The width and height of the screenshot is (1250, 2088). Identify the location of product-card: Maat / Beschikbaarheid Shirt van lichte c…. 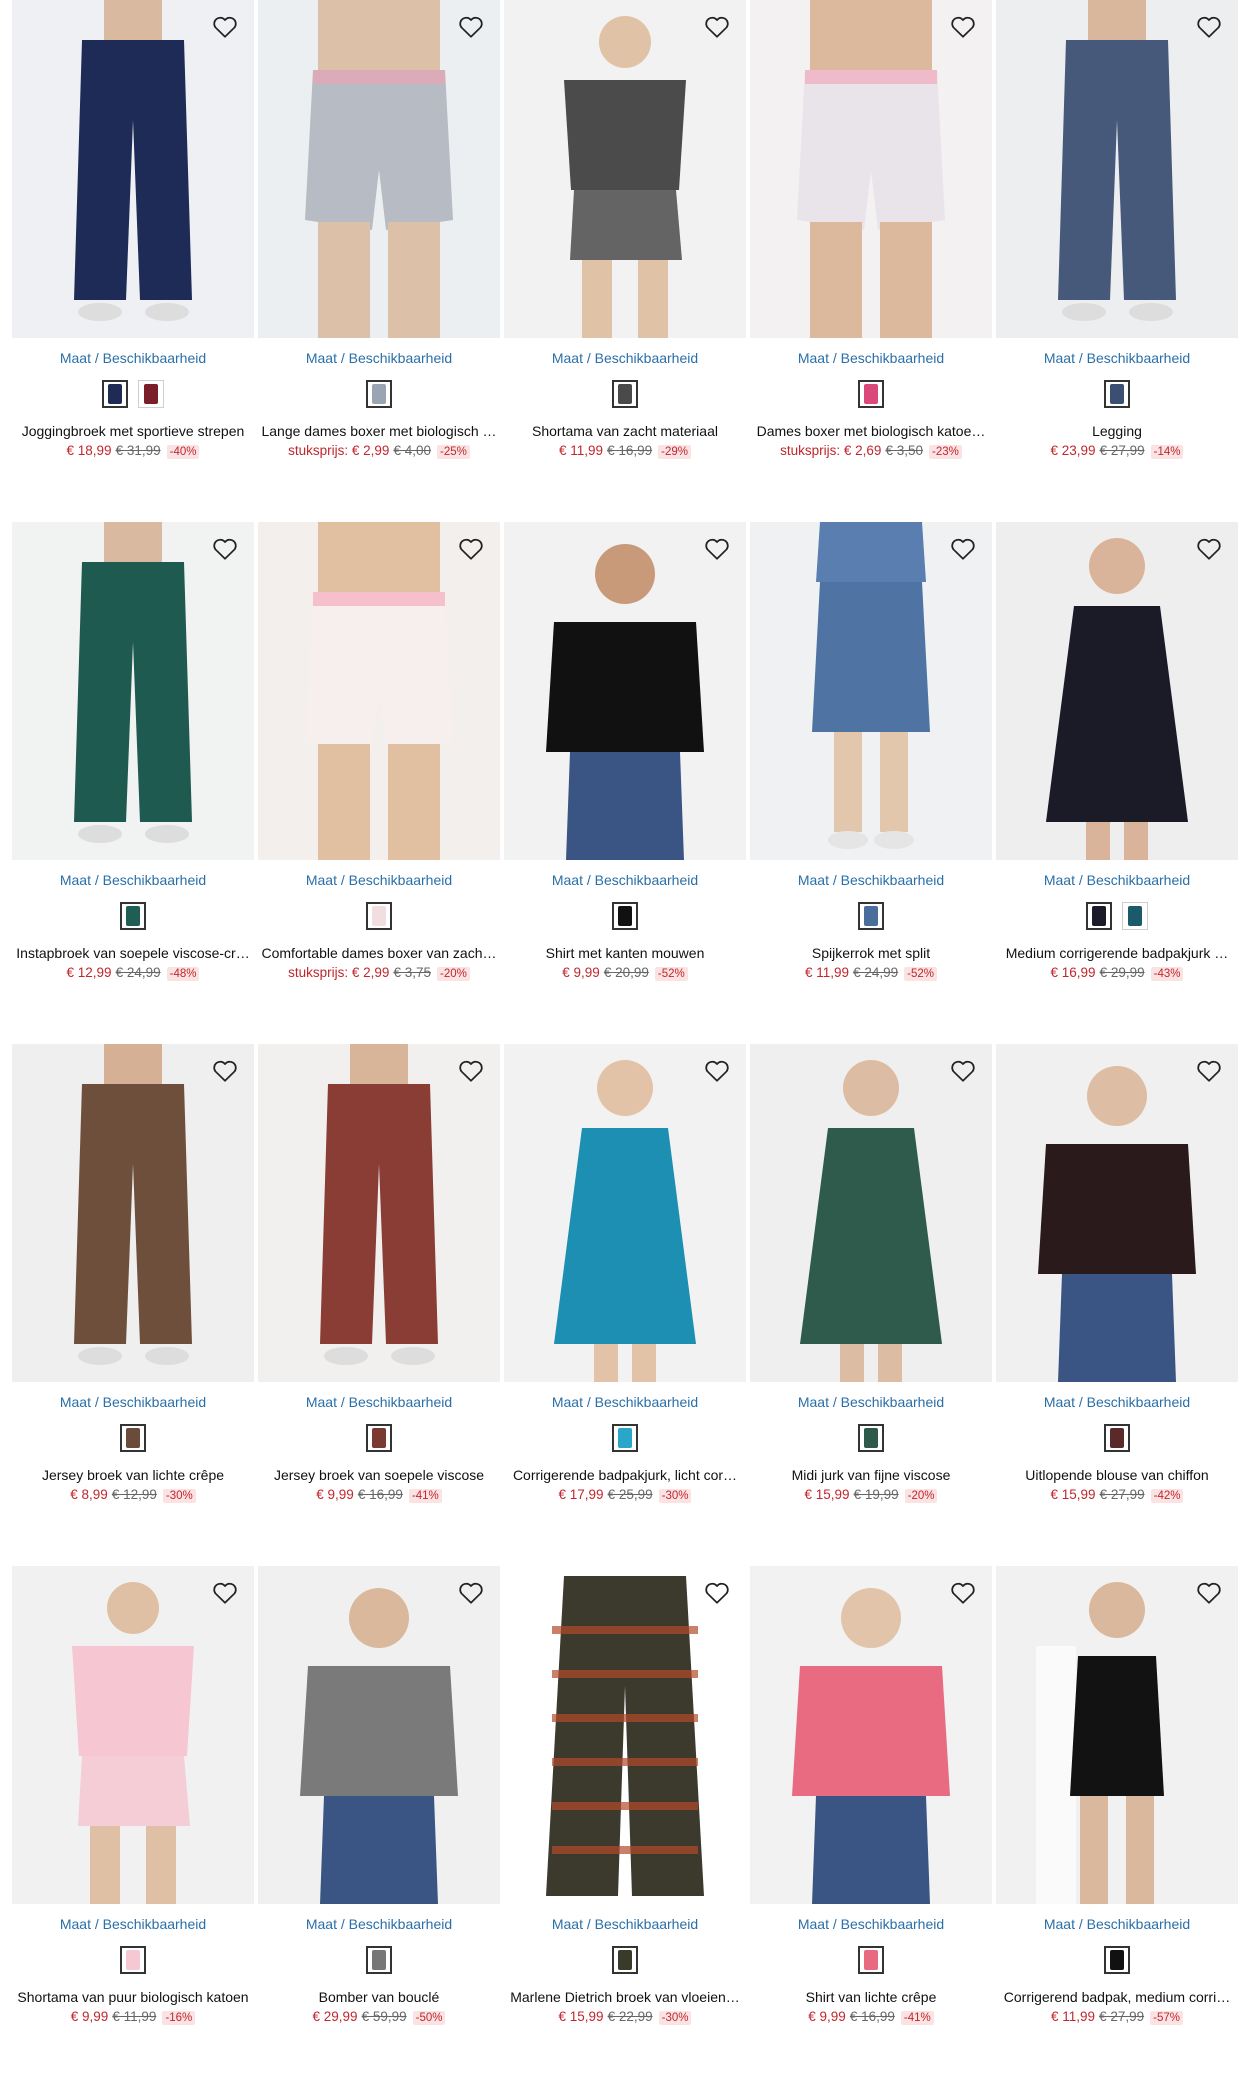
(871, 1827).